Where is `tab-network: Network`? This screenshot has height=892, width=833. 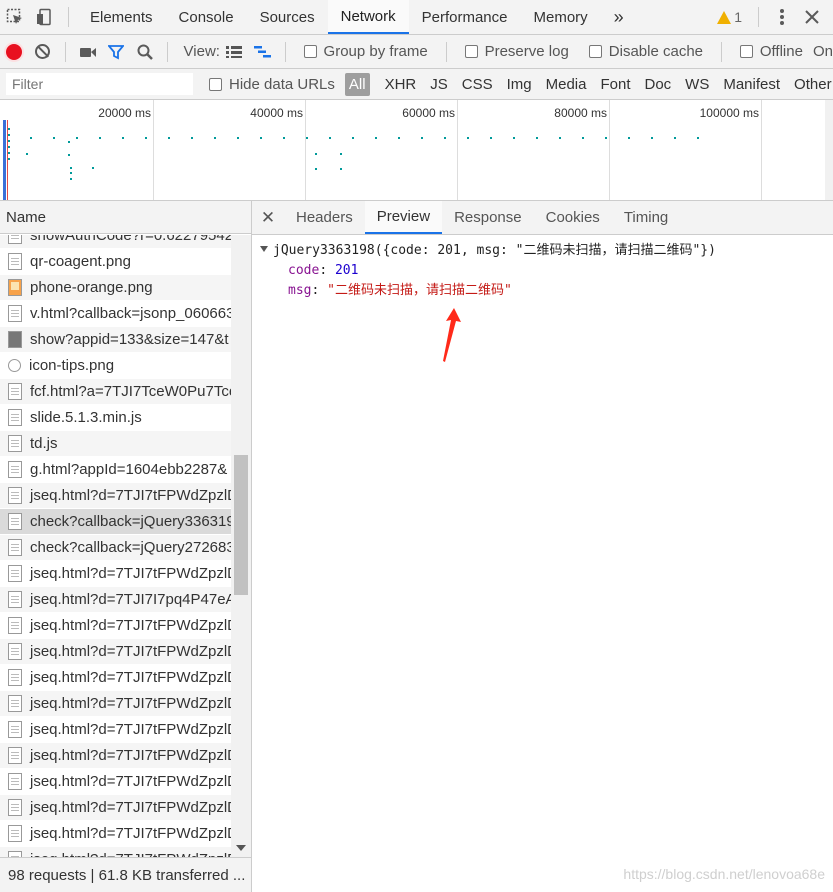
tab-network: Network is located at coordinates (368, 17).